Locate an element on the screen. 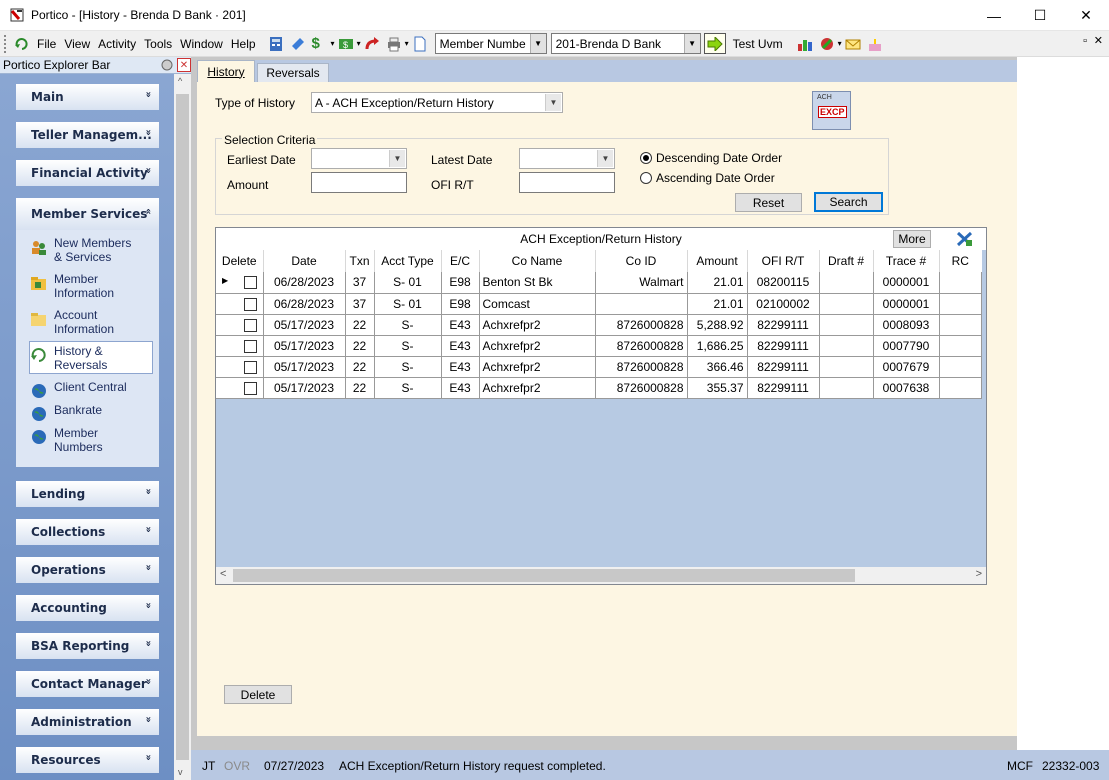 This screenshot has height=780, width=1109. ascending-date-radio: Ascending Date Order is located at coordinates (707, 178).